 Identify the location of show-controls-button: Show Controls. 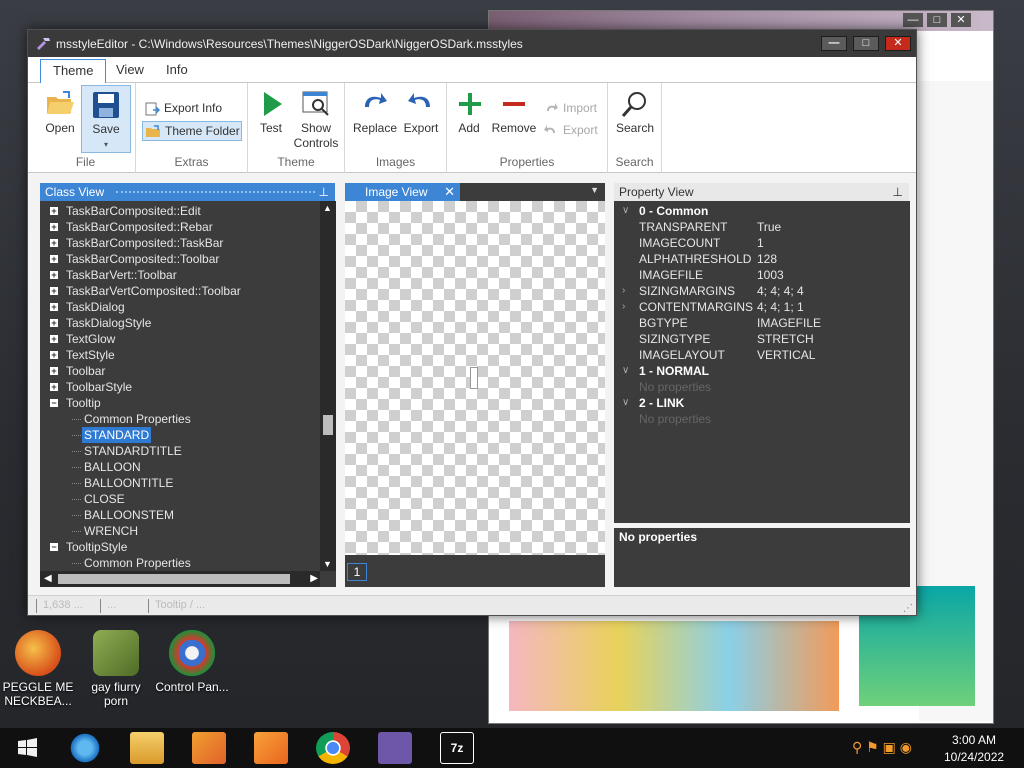
(316, 120).